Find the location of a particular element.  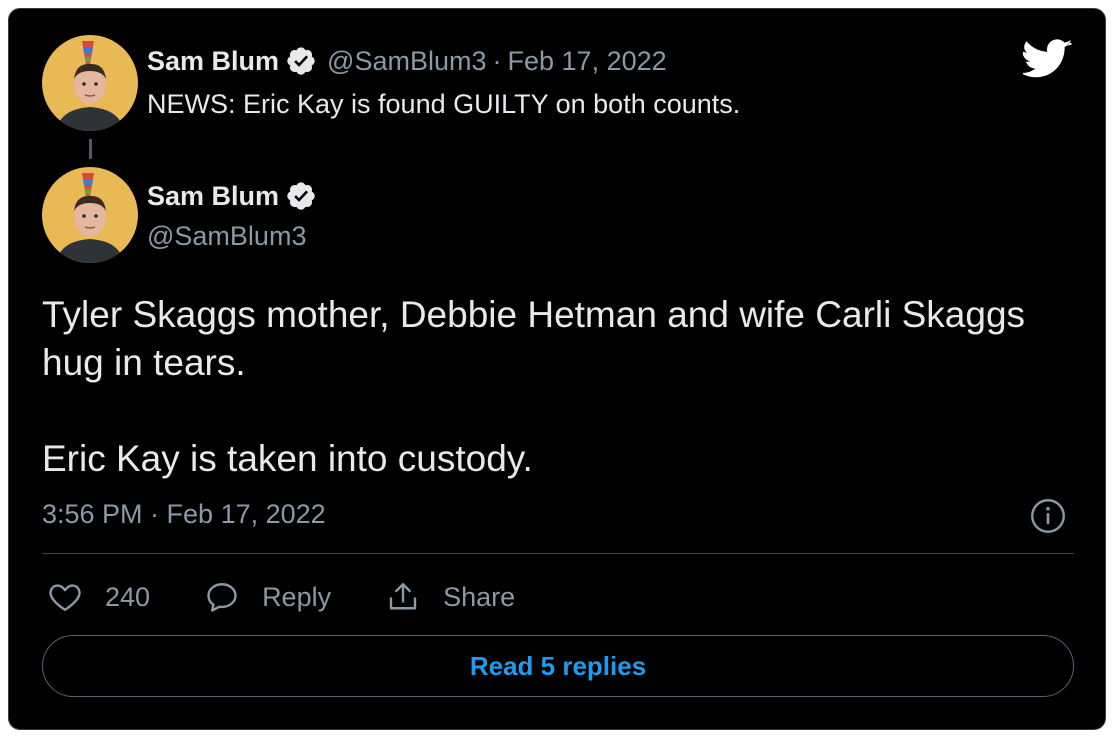

thread-connector-line is located at coordinates (90, 149).